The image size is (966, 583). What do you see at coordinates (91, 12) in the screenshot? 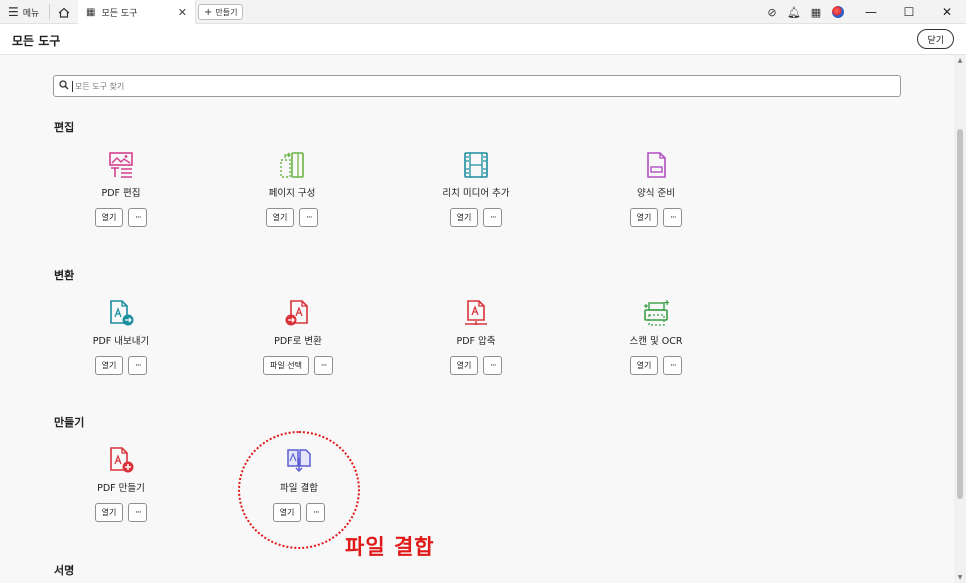
I see `grid-icon: ▦` at bounding box center [91, 12].